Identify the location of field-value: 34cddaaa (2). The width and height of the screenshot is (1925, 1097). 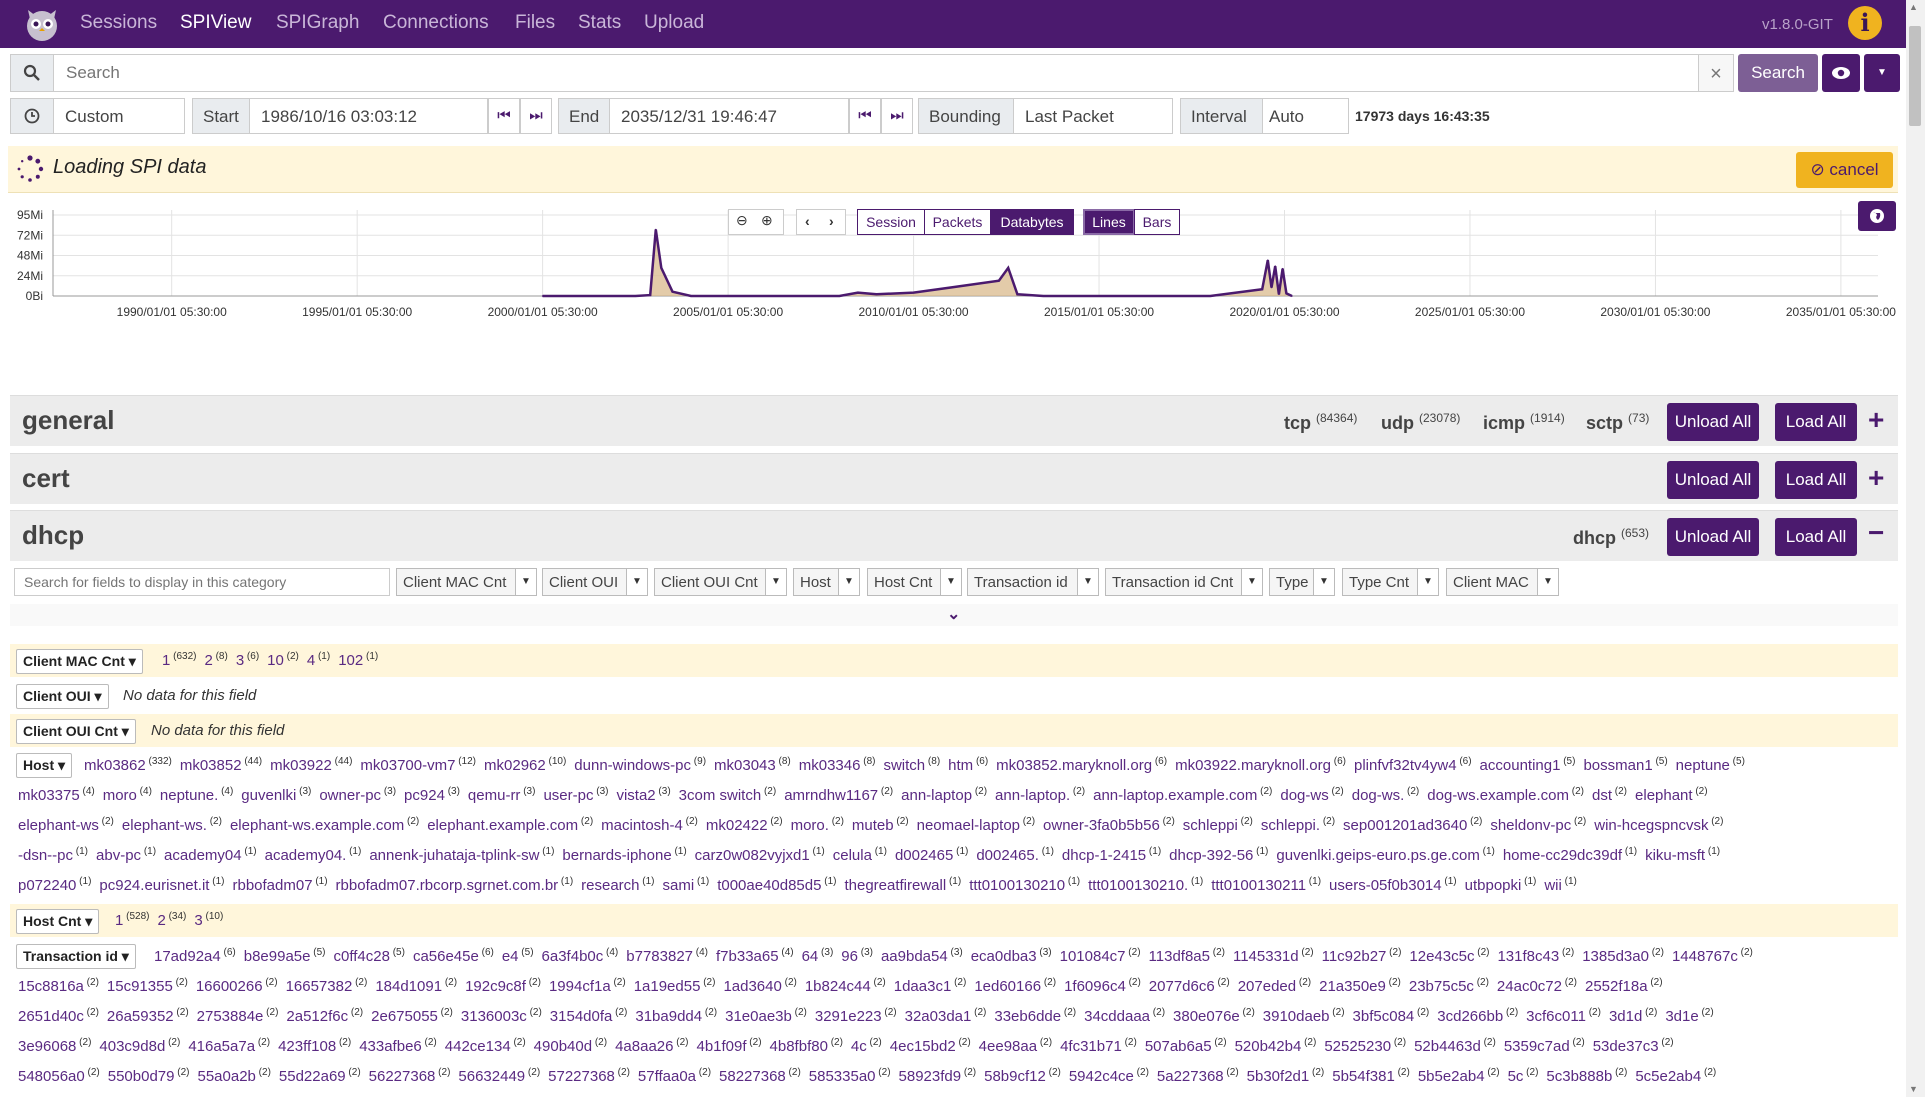
(1124, 1016).